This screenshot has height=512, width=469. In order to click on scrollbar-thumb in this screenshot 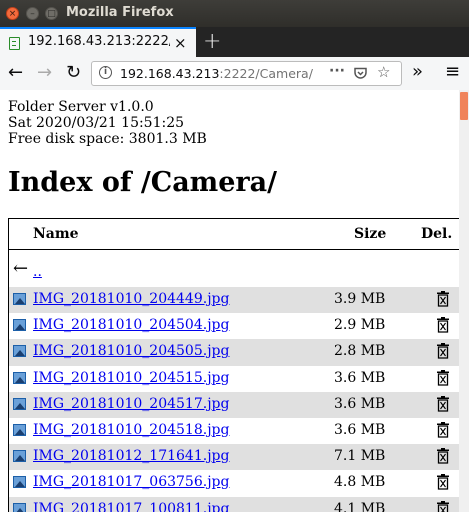, I will do `click(464, 106)`.